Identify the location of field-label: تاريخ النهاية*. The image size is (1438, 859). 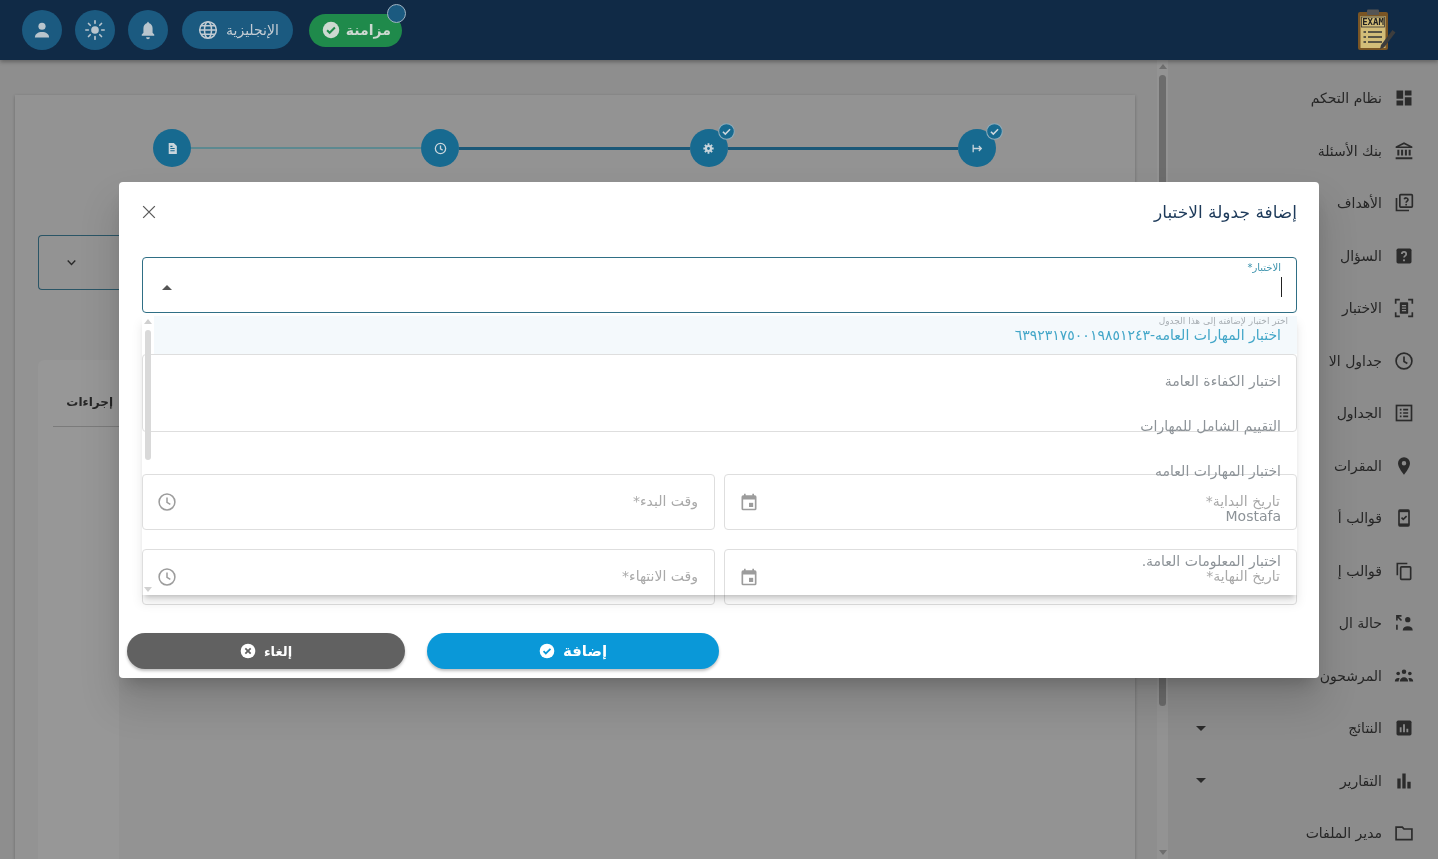
(1243, 576).